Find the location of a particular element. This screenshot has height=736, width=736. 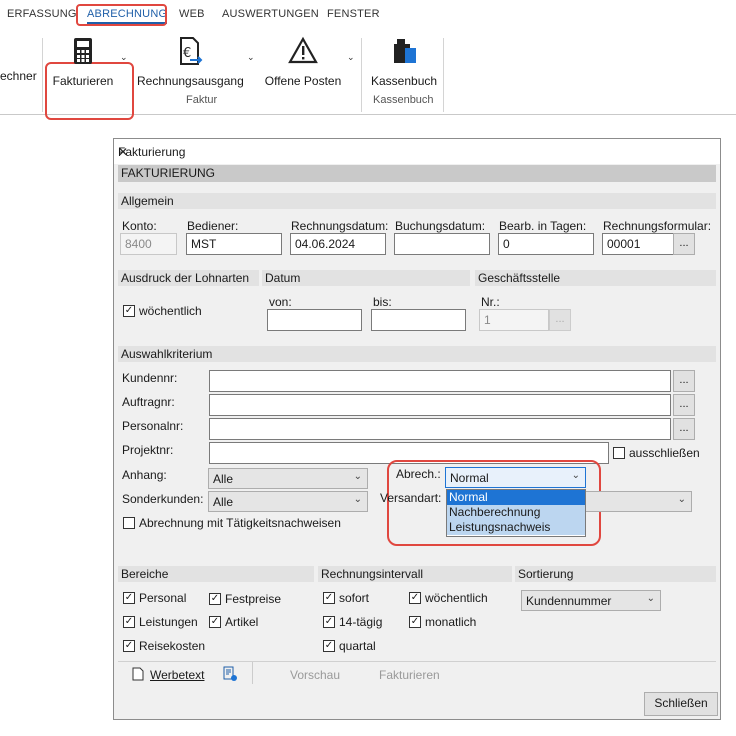

kassenbuch-button: Kassenbuch is located at coordinates (404, 62).